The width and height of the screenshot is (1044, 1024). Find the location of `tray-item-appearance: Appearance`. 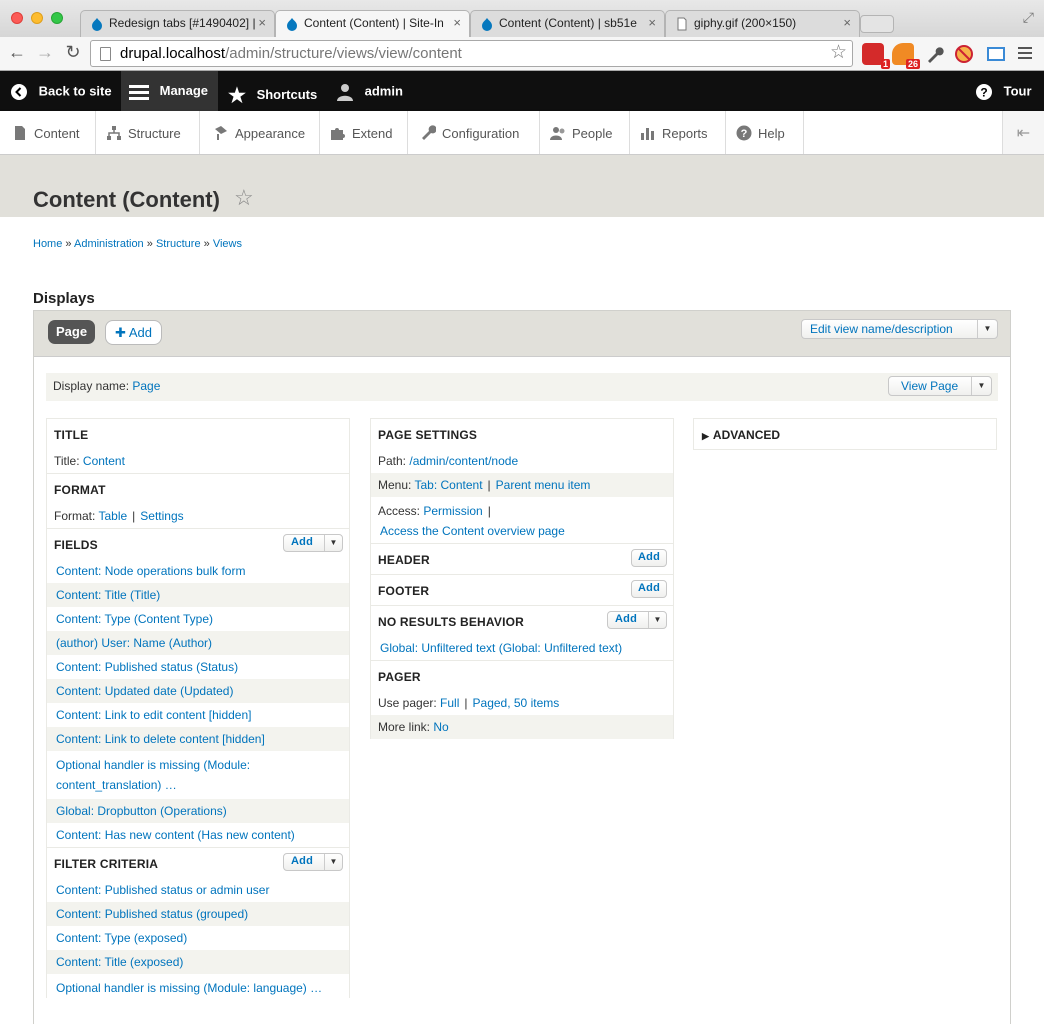

tray-item-appearance: Appearance is located at coordinates (260, 132).